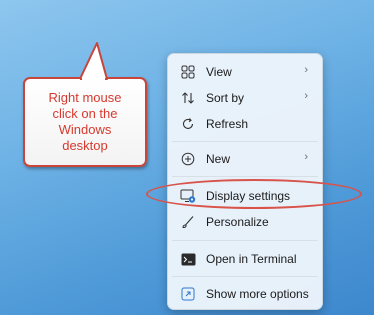  I want to click on menu-item-view: View ›, so click(245, 72).